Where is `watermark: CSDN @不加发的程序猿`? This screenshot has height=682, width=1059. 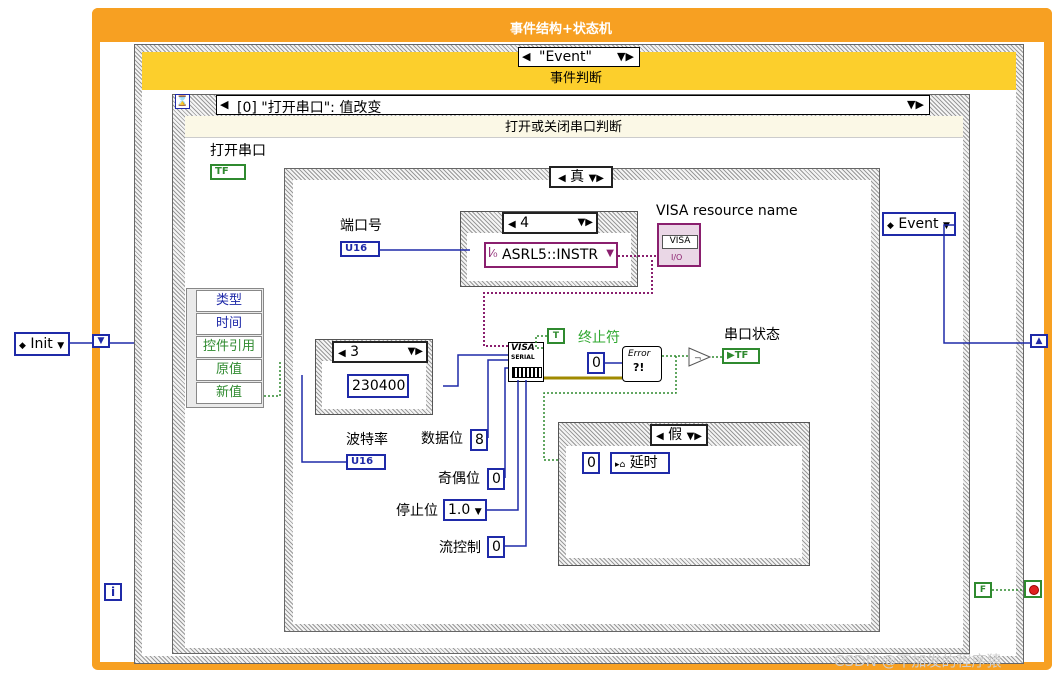
watermark: CSDN @不加发的程序猿 is located at coordinates (918, 661).